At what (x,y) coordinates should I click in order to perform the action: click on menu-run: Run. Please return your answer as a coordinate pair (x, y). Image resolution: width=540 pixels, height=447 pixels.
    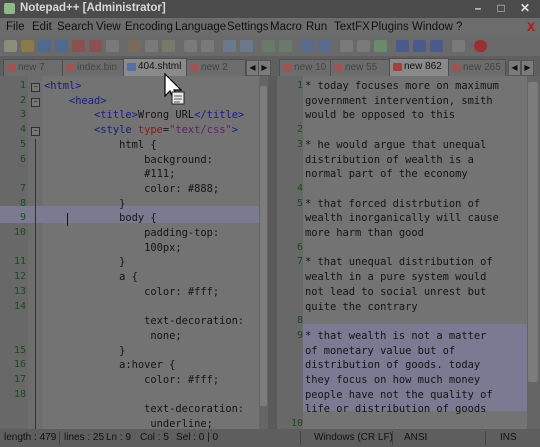
    Looking at the image, I should click on (316, 27).